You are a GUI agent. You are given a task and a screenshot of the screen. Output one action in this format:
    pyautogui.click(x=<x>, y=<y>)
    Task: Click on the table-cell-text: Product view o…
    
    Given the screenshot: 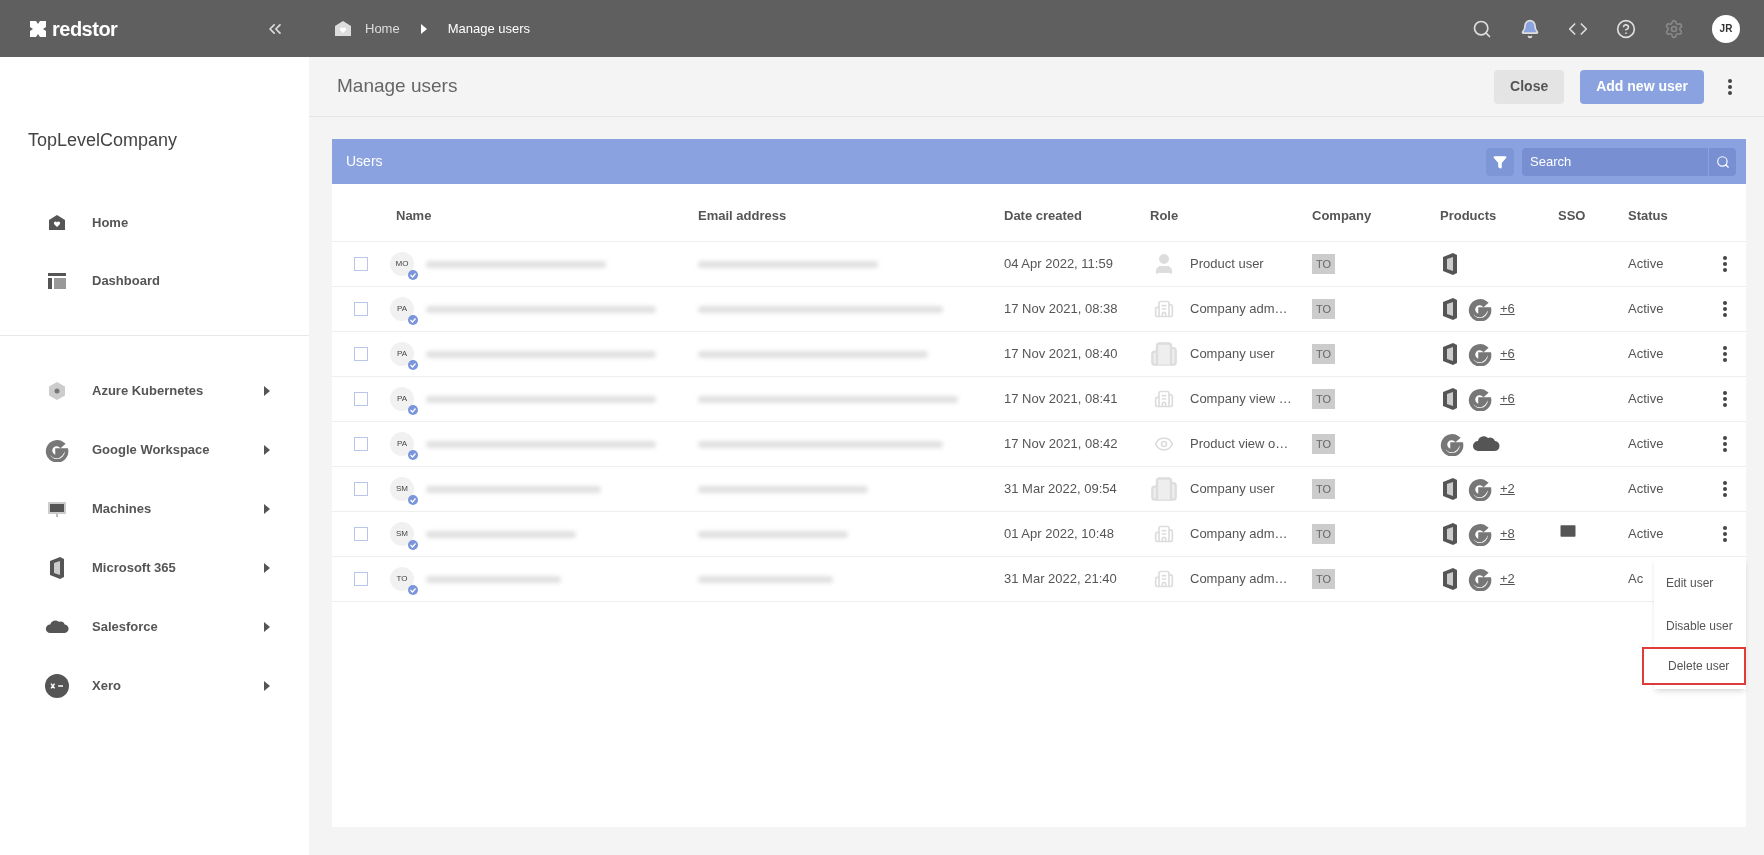 What is the action you would take?
    pyautogui.click(x=1239, y=444)
    